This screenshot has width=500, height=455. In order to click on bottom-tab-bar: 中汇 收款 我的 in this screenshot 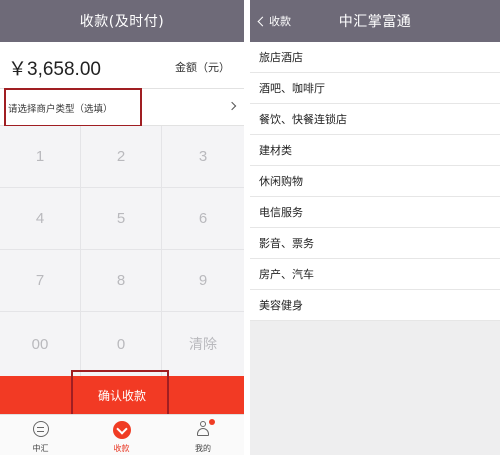, I will do `click(122, 434)`.